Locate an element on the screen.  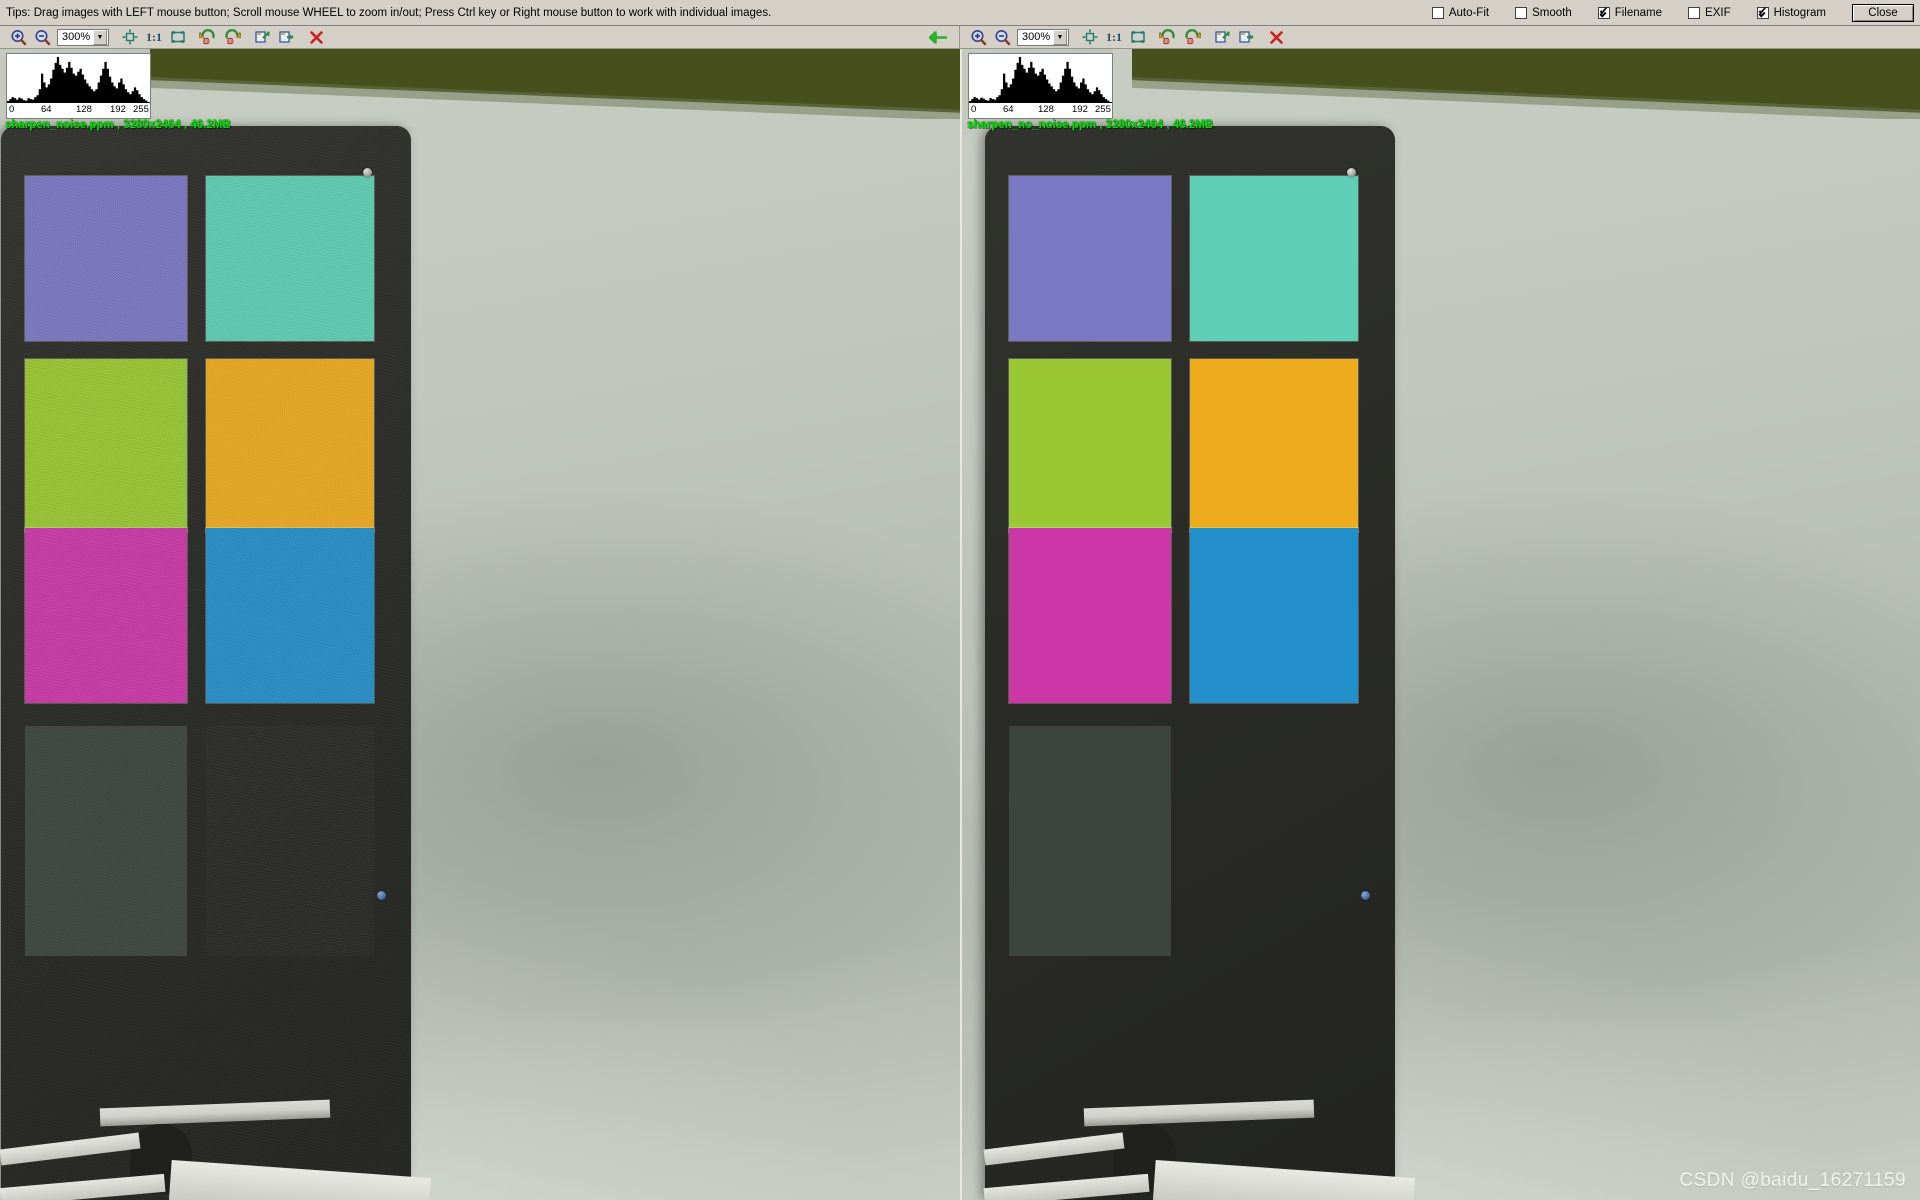
histogram-axis-right: 0 64 128 192 255 is located at coordinates (1040, 110).